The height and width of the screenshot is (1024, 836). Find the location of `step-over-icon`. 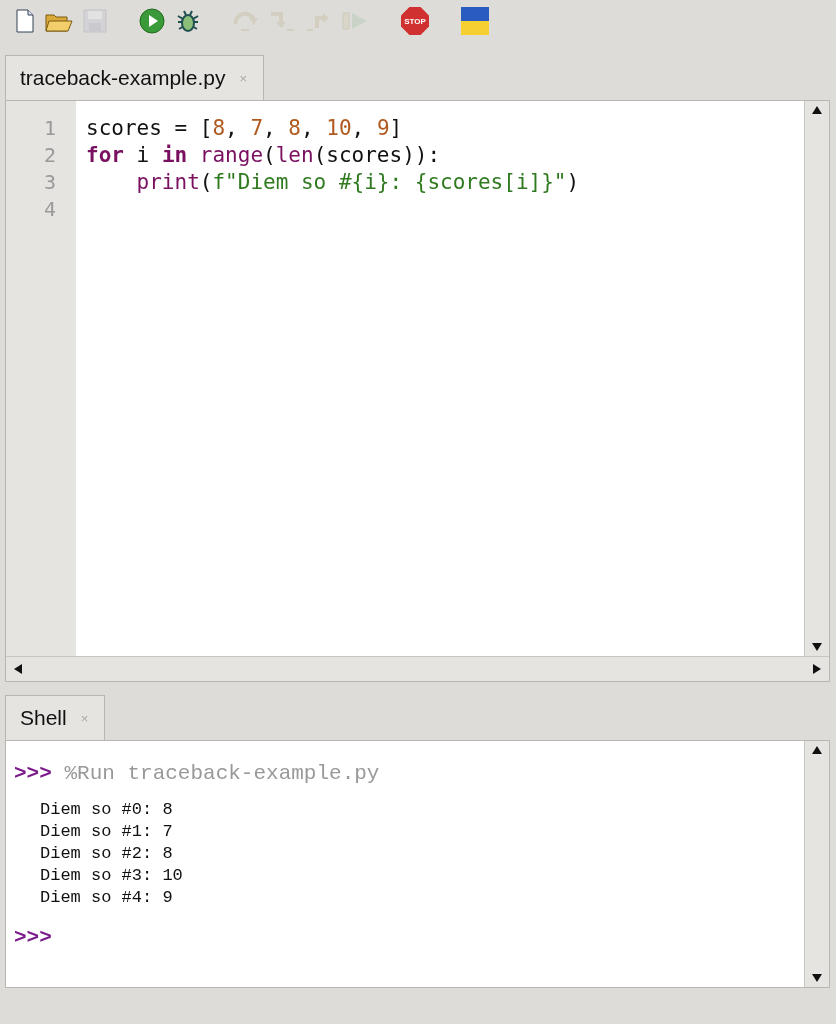

step-over-icon is located at coordinates (246, 21).